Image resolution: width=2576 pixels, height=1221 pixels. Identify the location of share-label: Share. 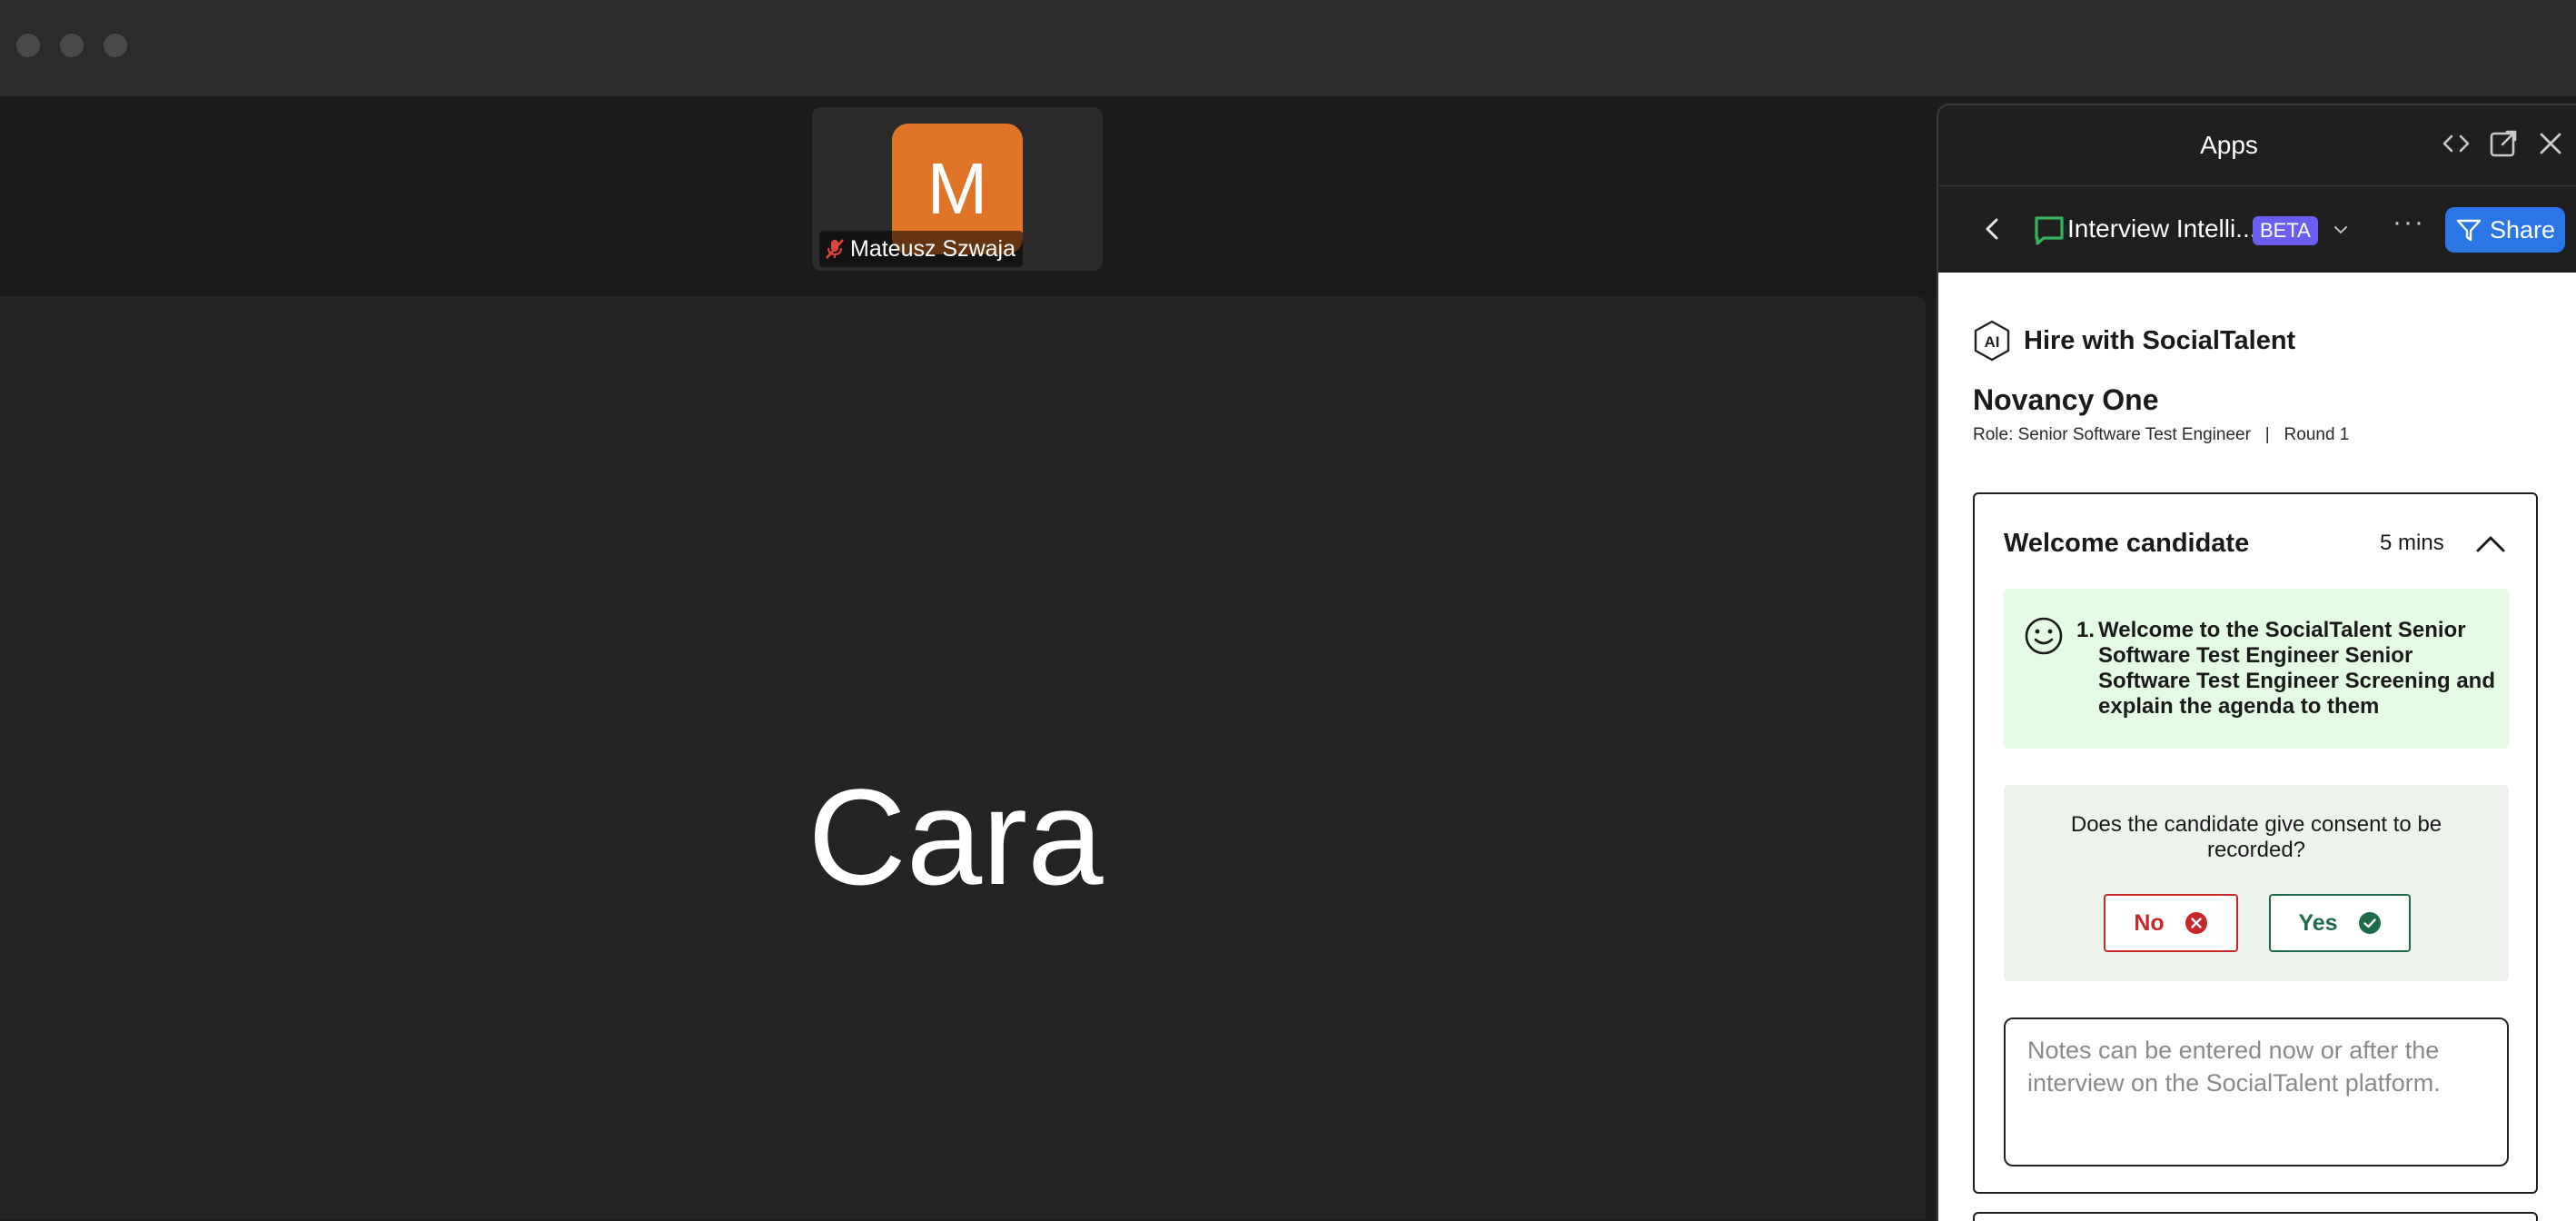
(2522, 229).